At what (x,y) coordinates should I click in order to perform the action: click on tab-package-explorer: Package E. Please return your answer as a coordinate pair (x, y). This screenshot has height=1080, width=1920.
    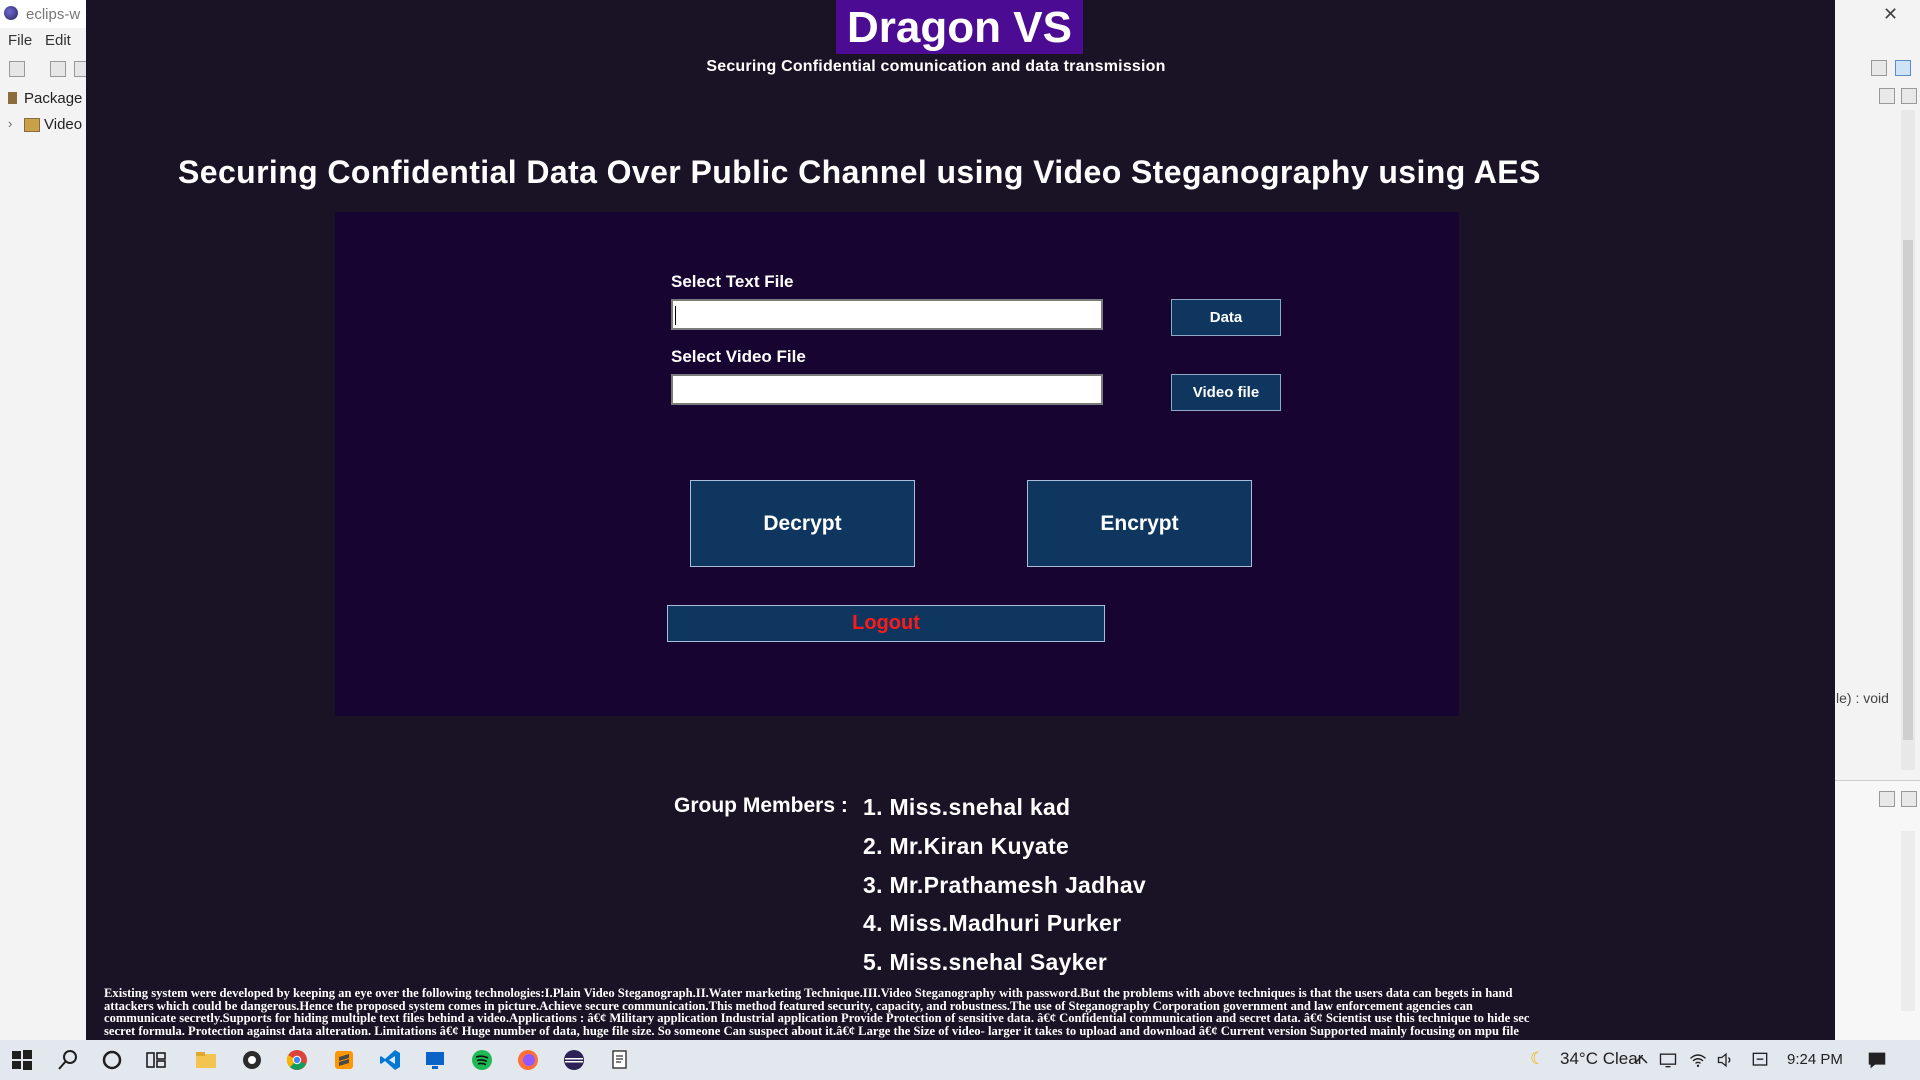
    Looking at the image, I should click on (43, 99).